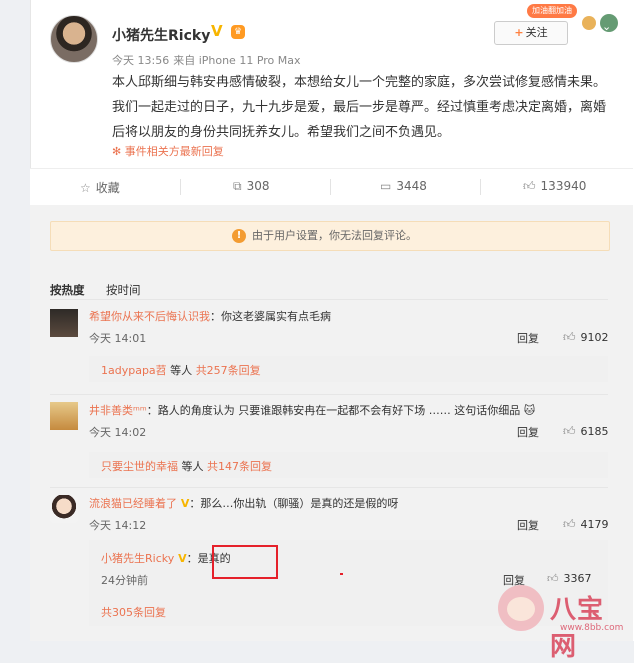 This screenshot has width=634, height=663. I want to click on nested-like-button: 👍︎ 3367, so click(569, 578).